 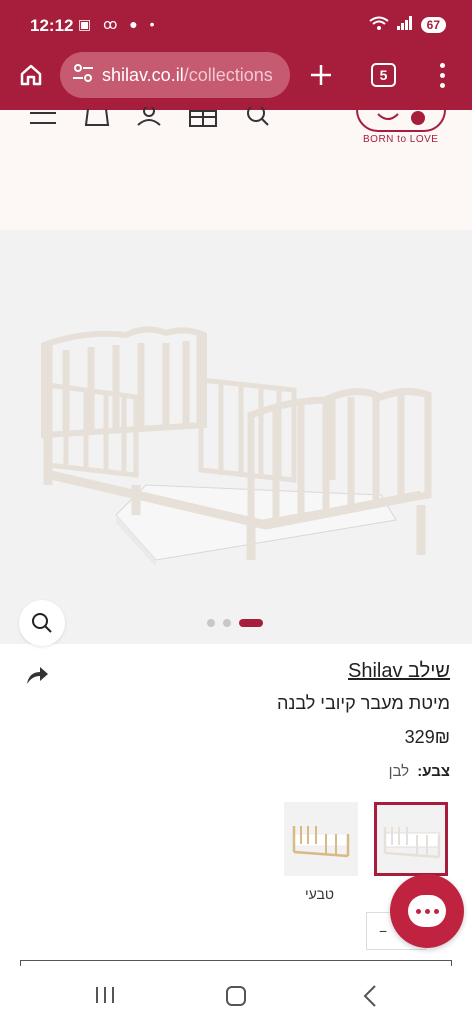 What do you see at coordinates (401, 121) in the screenshot?
I see `shilav-logo` at bounding box center [401, 121].